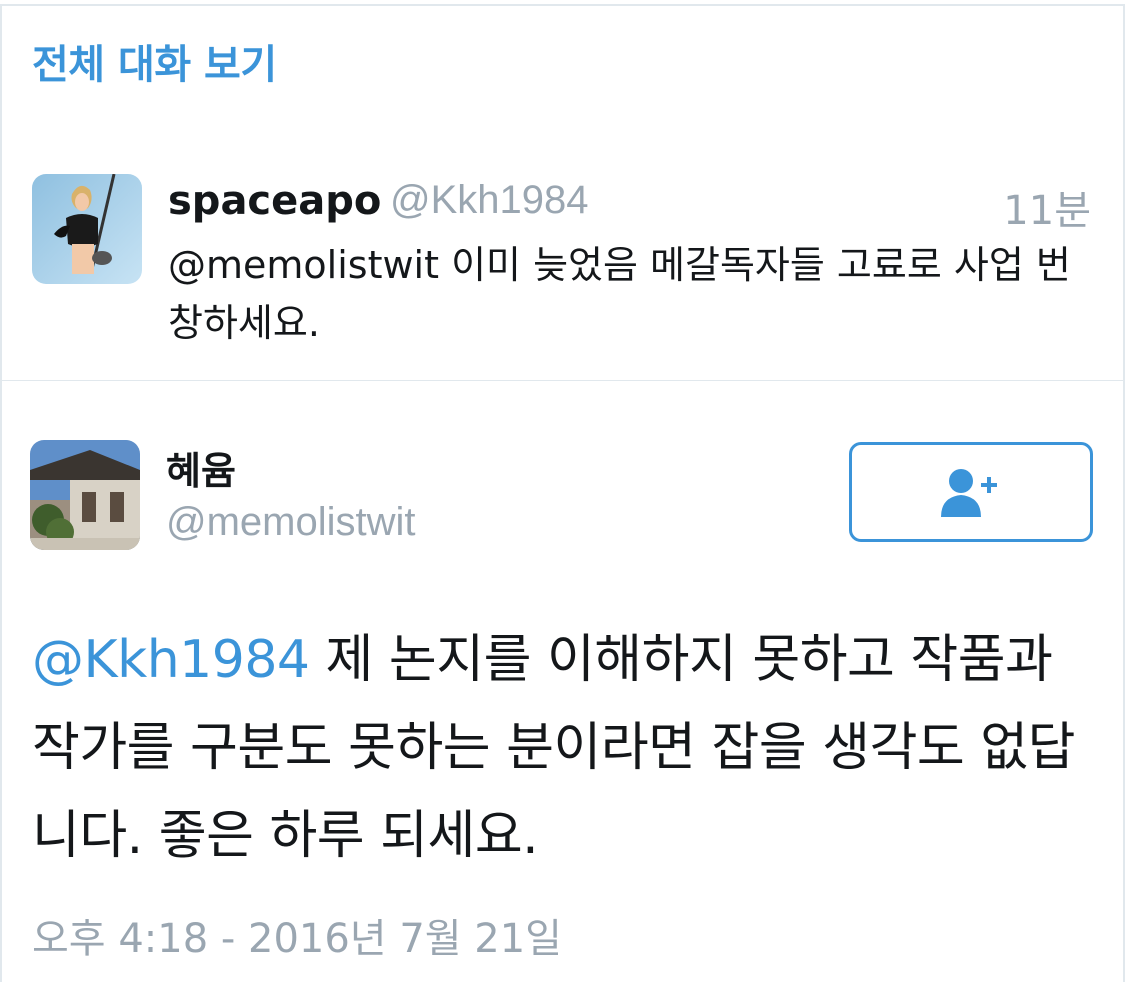 This screenshot has height=982, width=1125. What do you see at coordinates (619, 294) in the screenshot?
I see `reply-text: @memolistwit 이미 늦었음 메갈독자들 고료로 사업 번창하세요.` at bounding box center [619, 294].